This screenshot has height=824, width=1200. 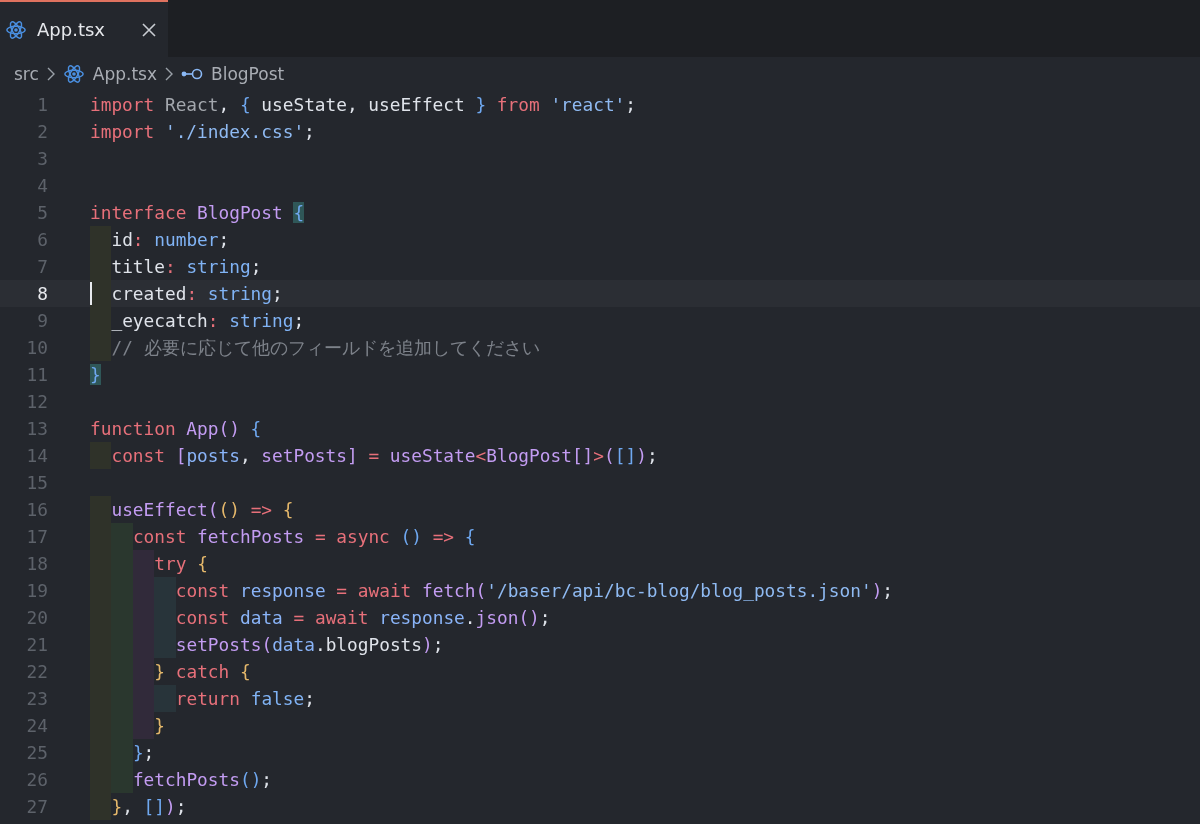 I want to click on line-number: 14, so click(x=36, y=455).